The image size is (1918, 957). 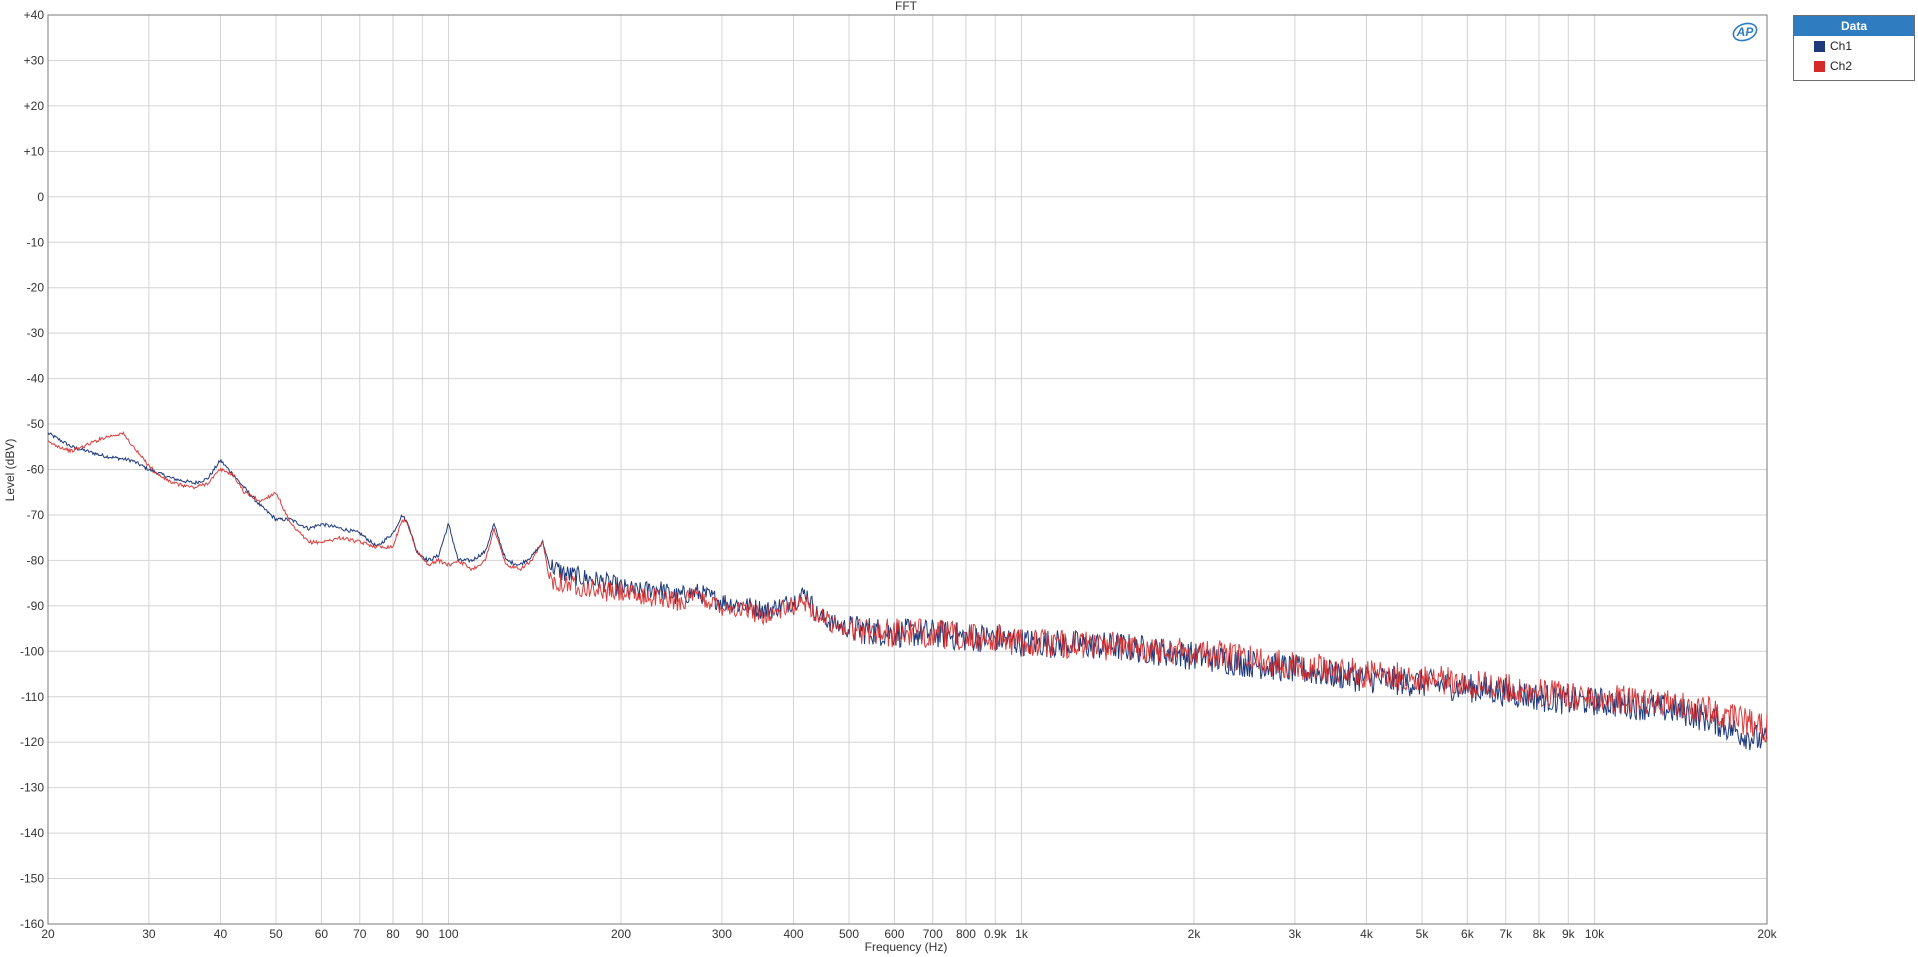 What do you see at coordinates (996, 934) in the screenshot?
I see `x-tick-label: 0.9k` at bounding box center [996, 934].